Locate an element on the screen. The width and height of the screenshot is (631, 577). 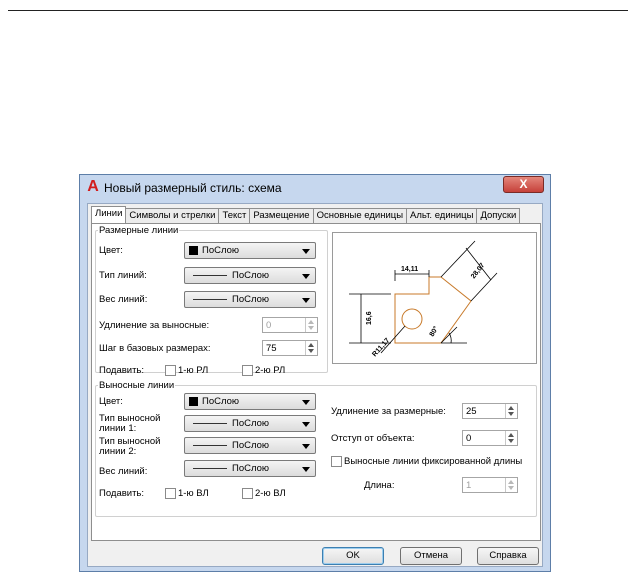
dim-baseline-spinner: 75 is located at coordinates (290, 348).